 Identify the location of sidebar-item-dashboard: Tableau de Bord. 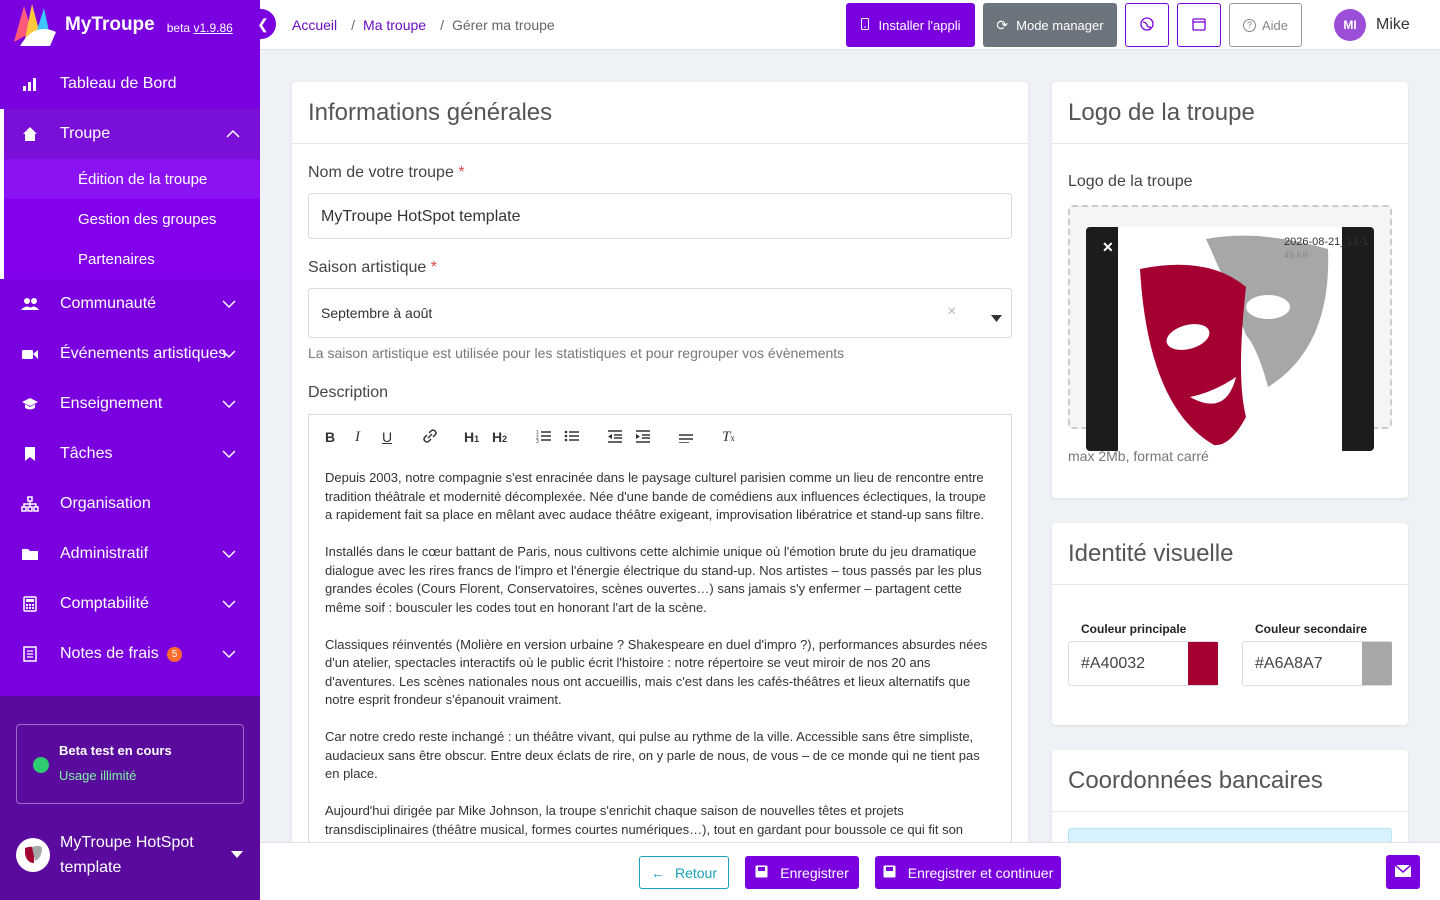
(130, 84).